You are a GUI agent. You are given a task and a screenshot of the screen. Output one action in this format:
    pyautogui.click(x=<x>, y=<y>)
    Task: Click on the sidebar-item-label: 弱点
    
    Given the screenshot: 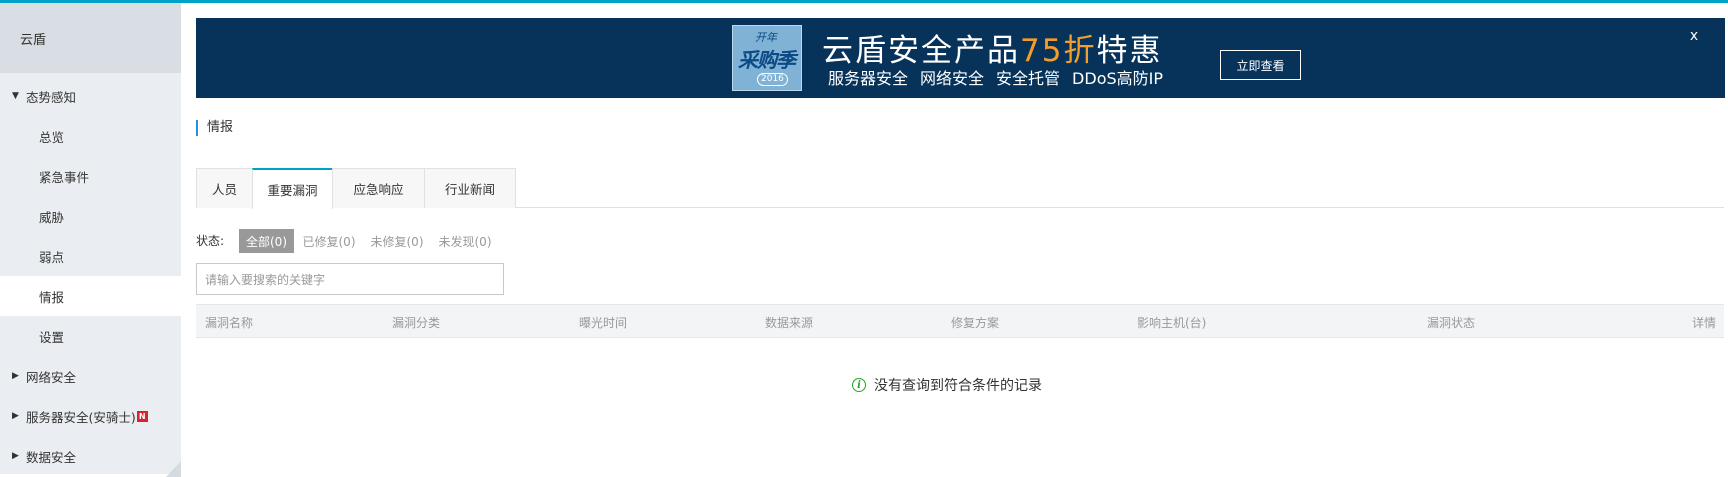 What is the action you would take?
    pyautogui.click(x=52, y=257)
    